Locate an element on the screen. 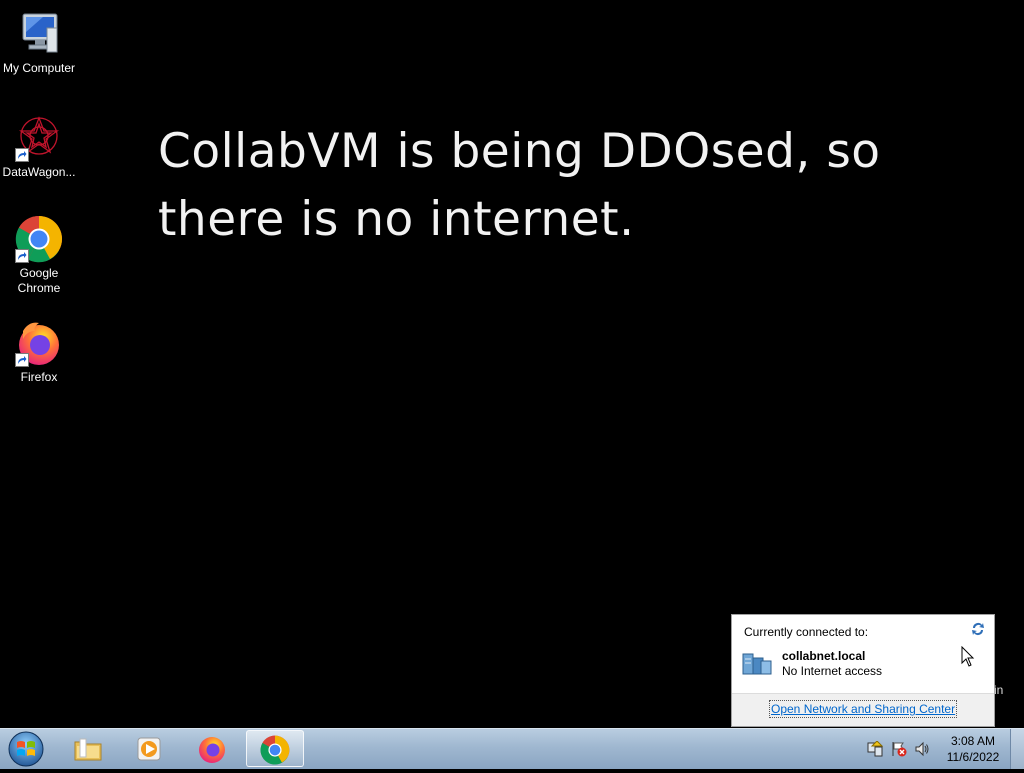  desktop-icon-my-computer: My Computer is located at coordinates (39, 43).